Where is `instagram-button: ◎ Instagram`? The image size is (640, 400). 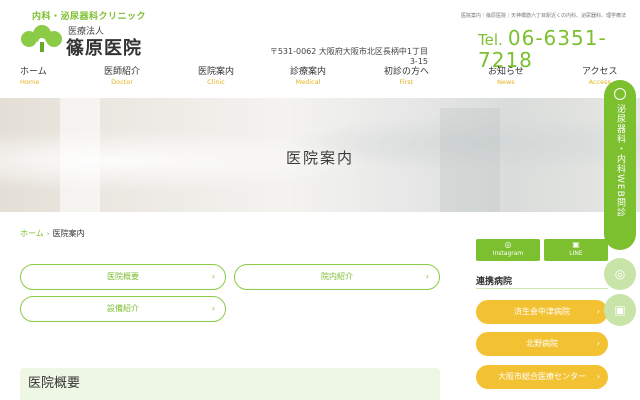 instagram-button: ◎ Instagram is located at coordinates (508, 250).